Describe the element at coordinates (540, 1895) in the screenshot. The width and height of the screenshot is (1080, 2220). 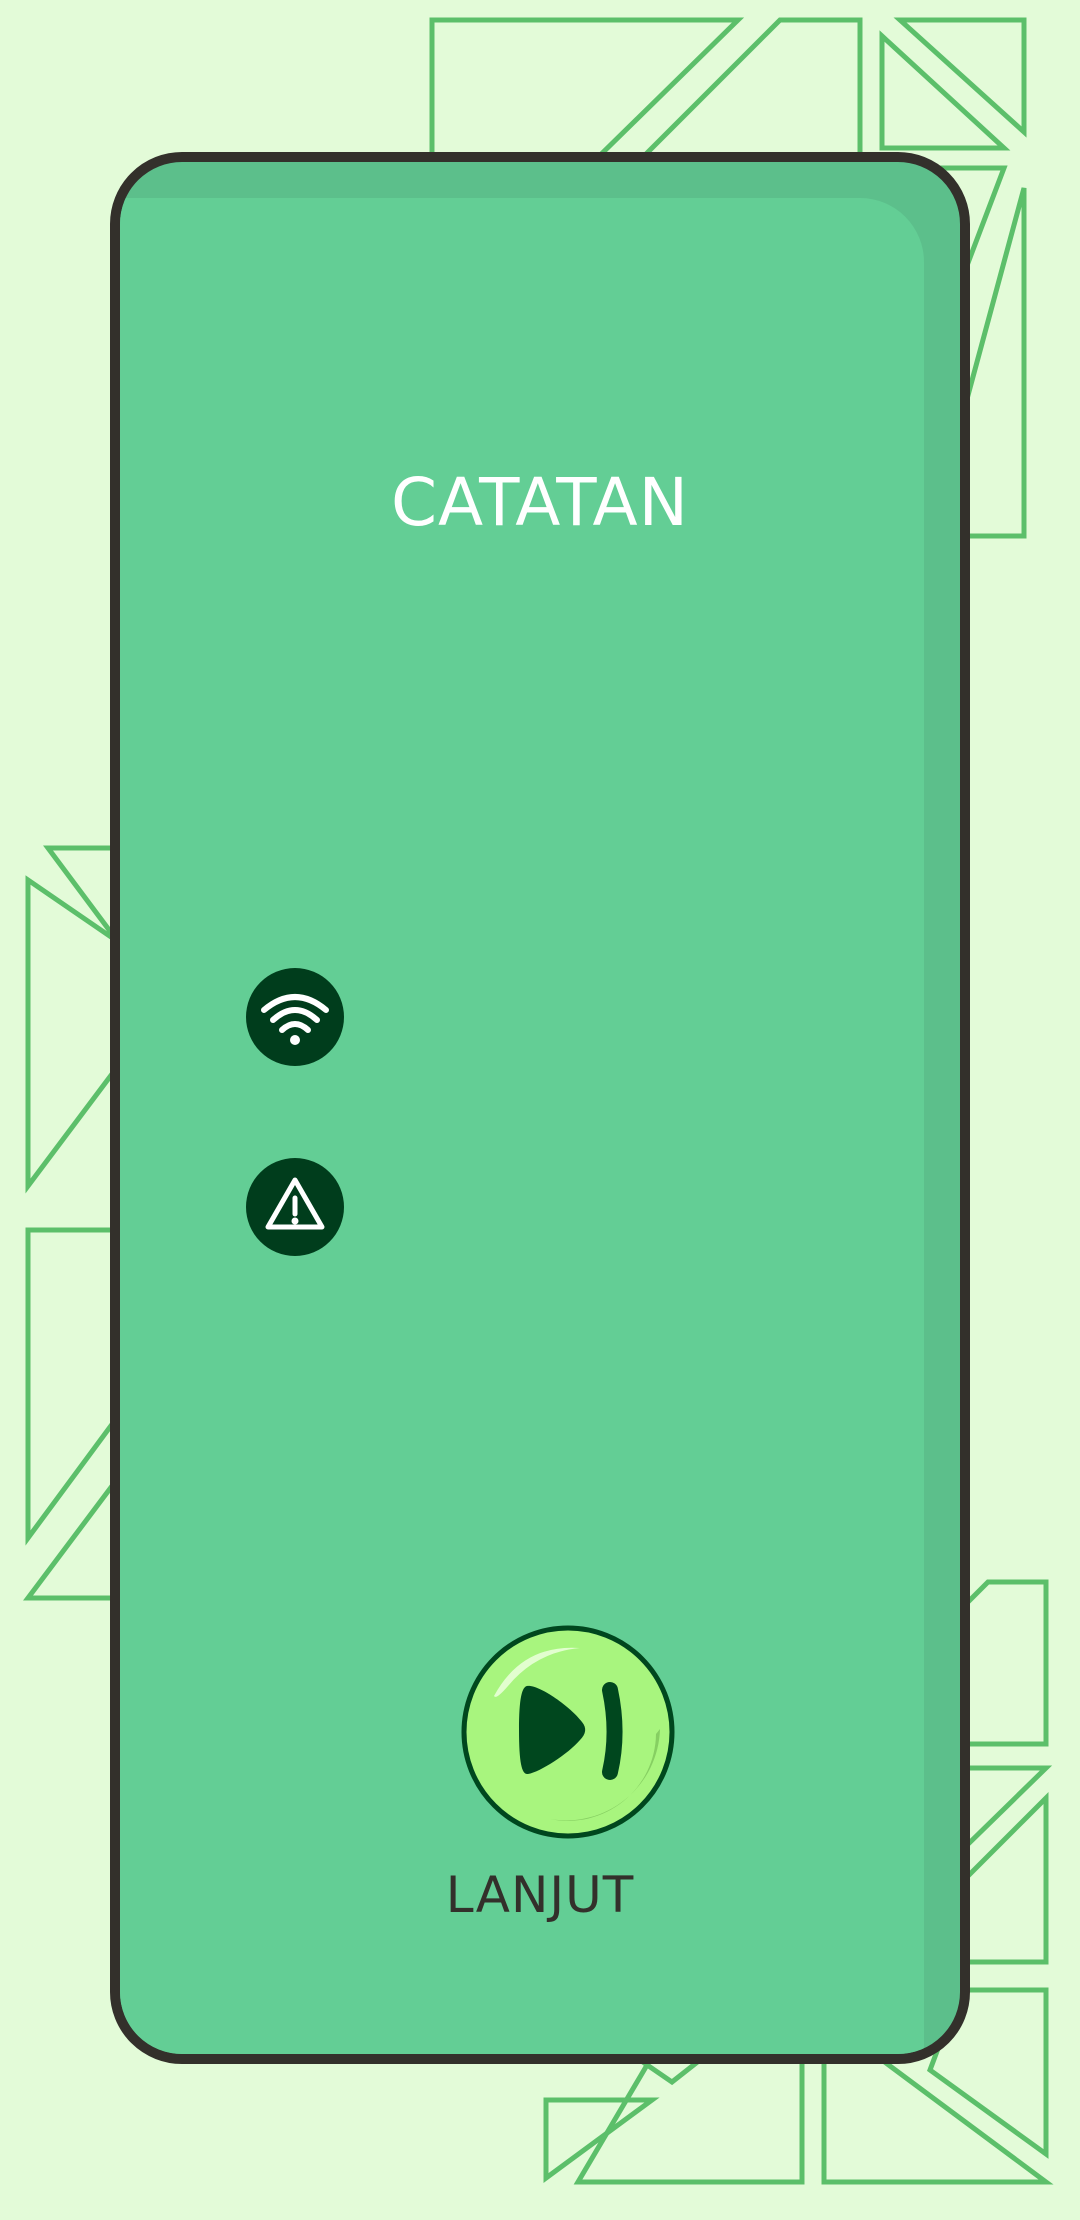
I see `next-button-label: LANJUT` at that location.